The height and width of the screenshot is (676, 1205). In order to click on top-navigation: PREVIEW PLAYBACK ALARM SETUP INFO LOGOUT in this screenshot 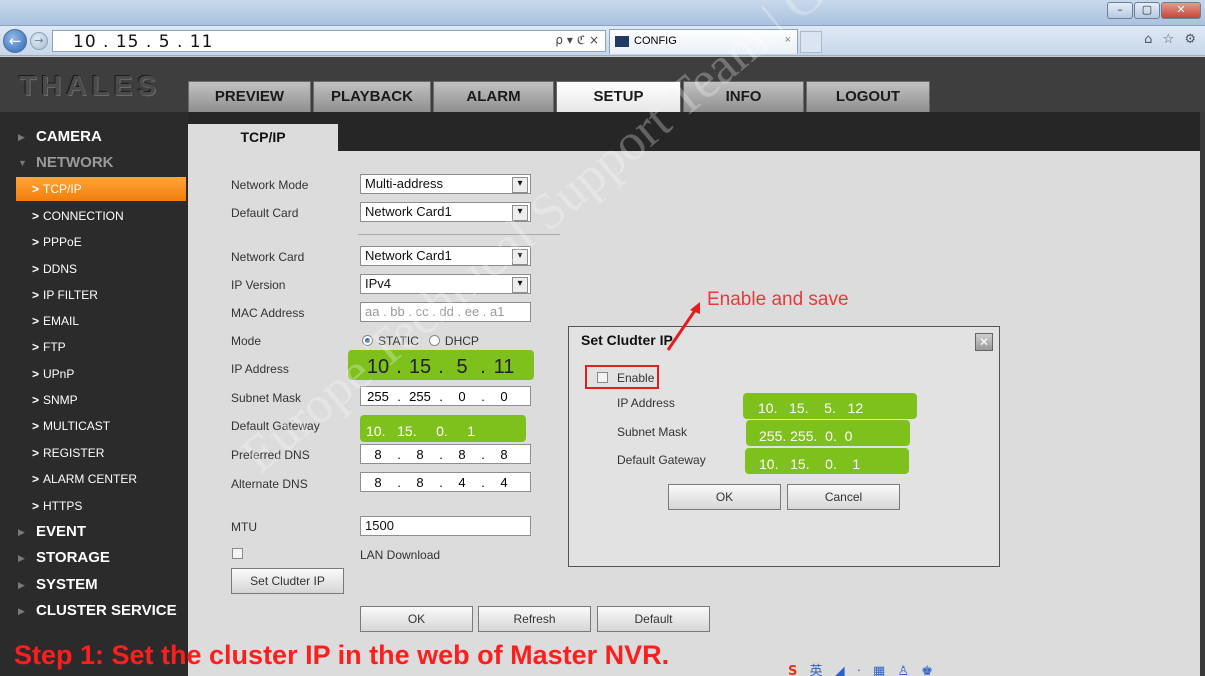, I will do `click(559, 96)`.